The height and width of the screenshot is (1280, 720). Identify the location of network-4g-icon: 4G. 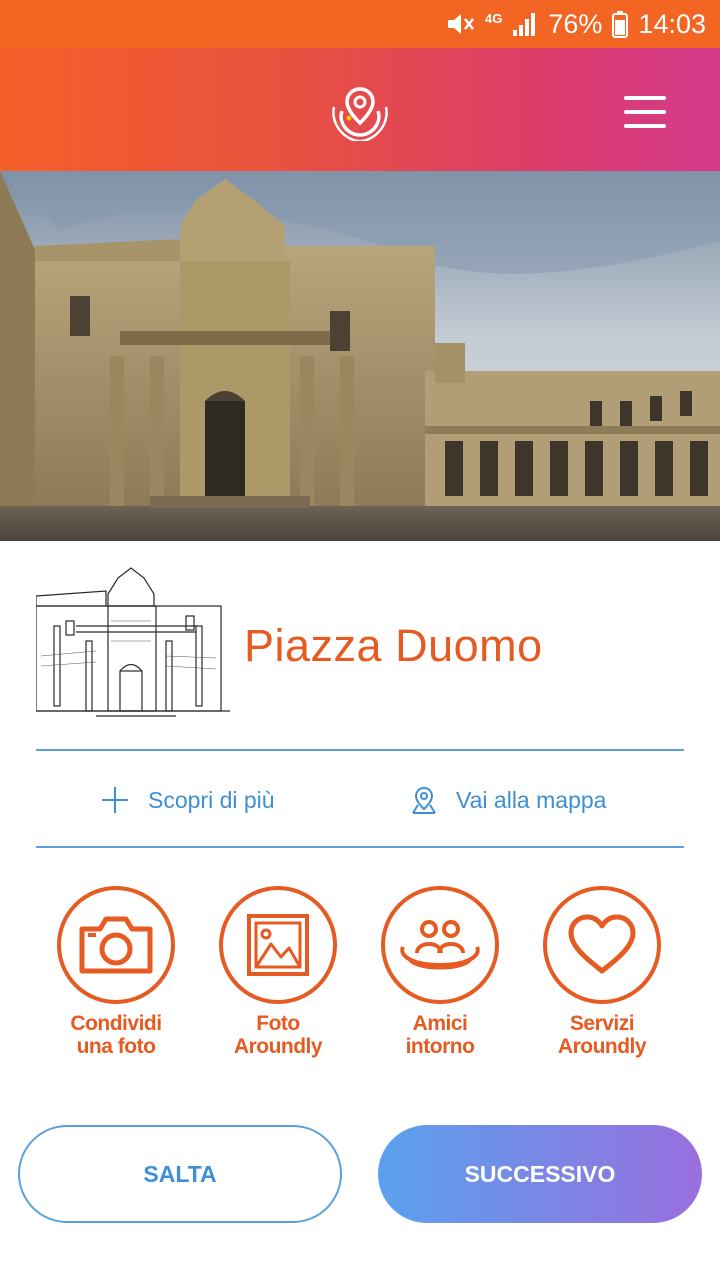
(494, 18).